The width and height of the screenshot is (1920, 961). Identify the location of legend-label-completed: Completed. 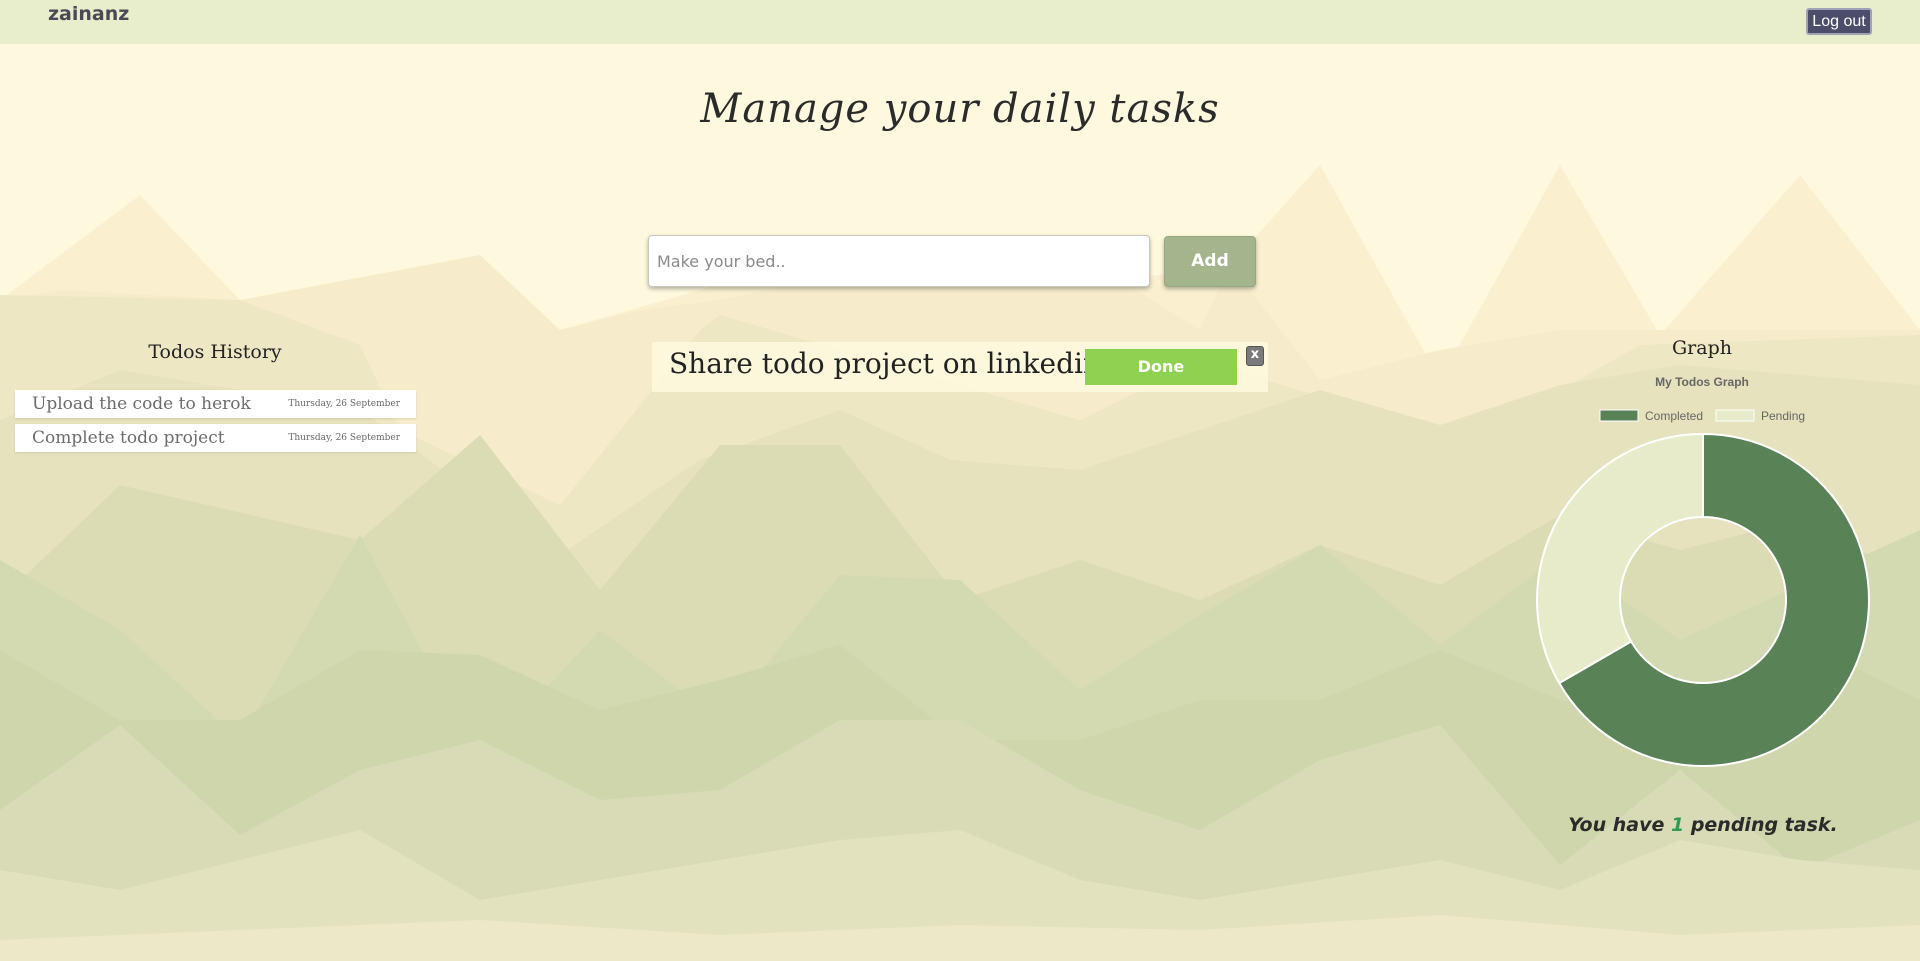
(1674, 416).